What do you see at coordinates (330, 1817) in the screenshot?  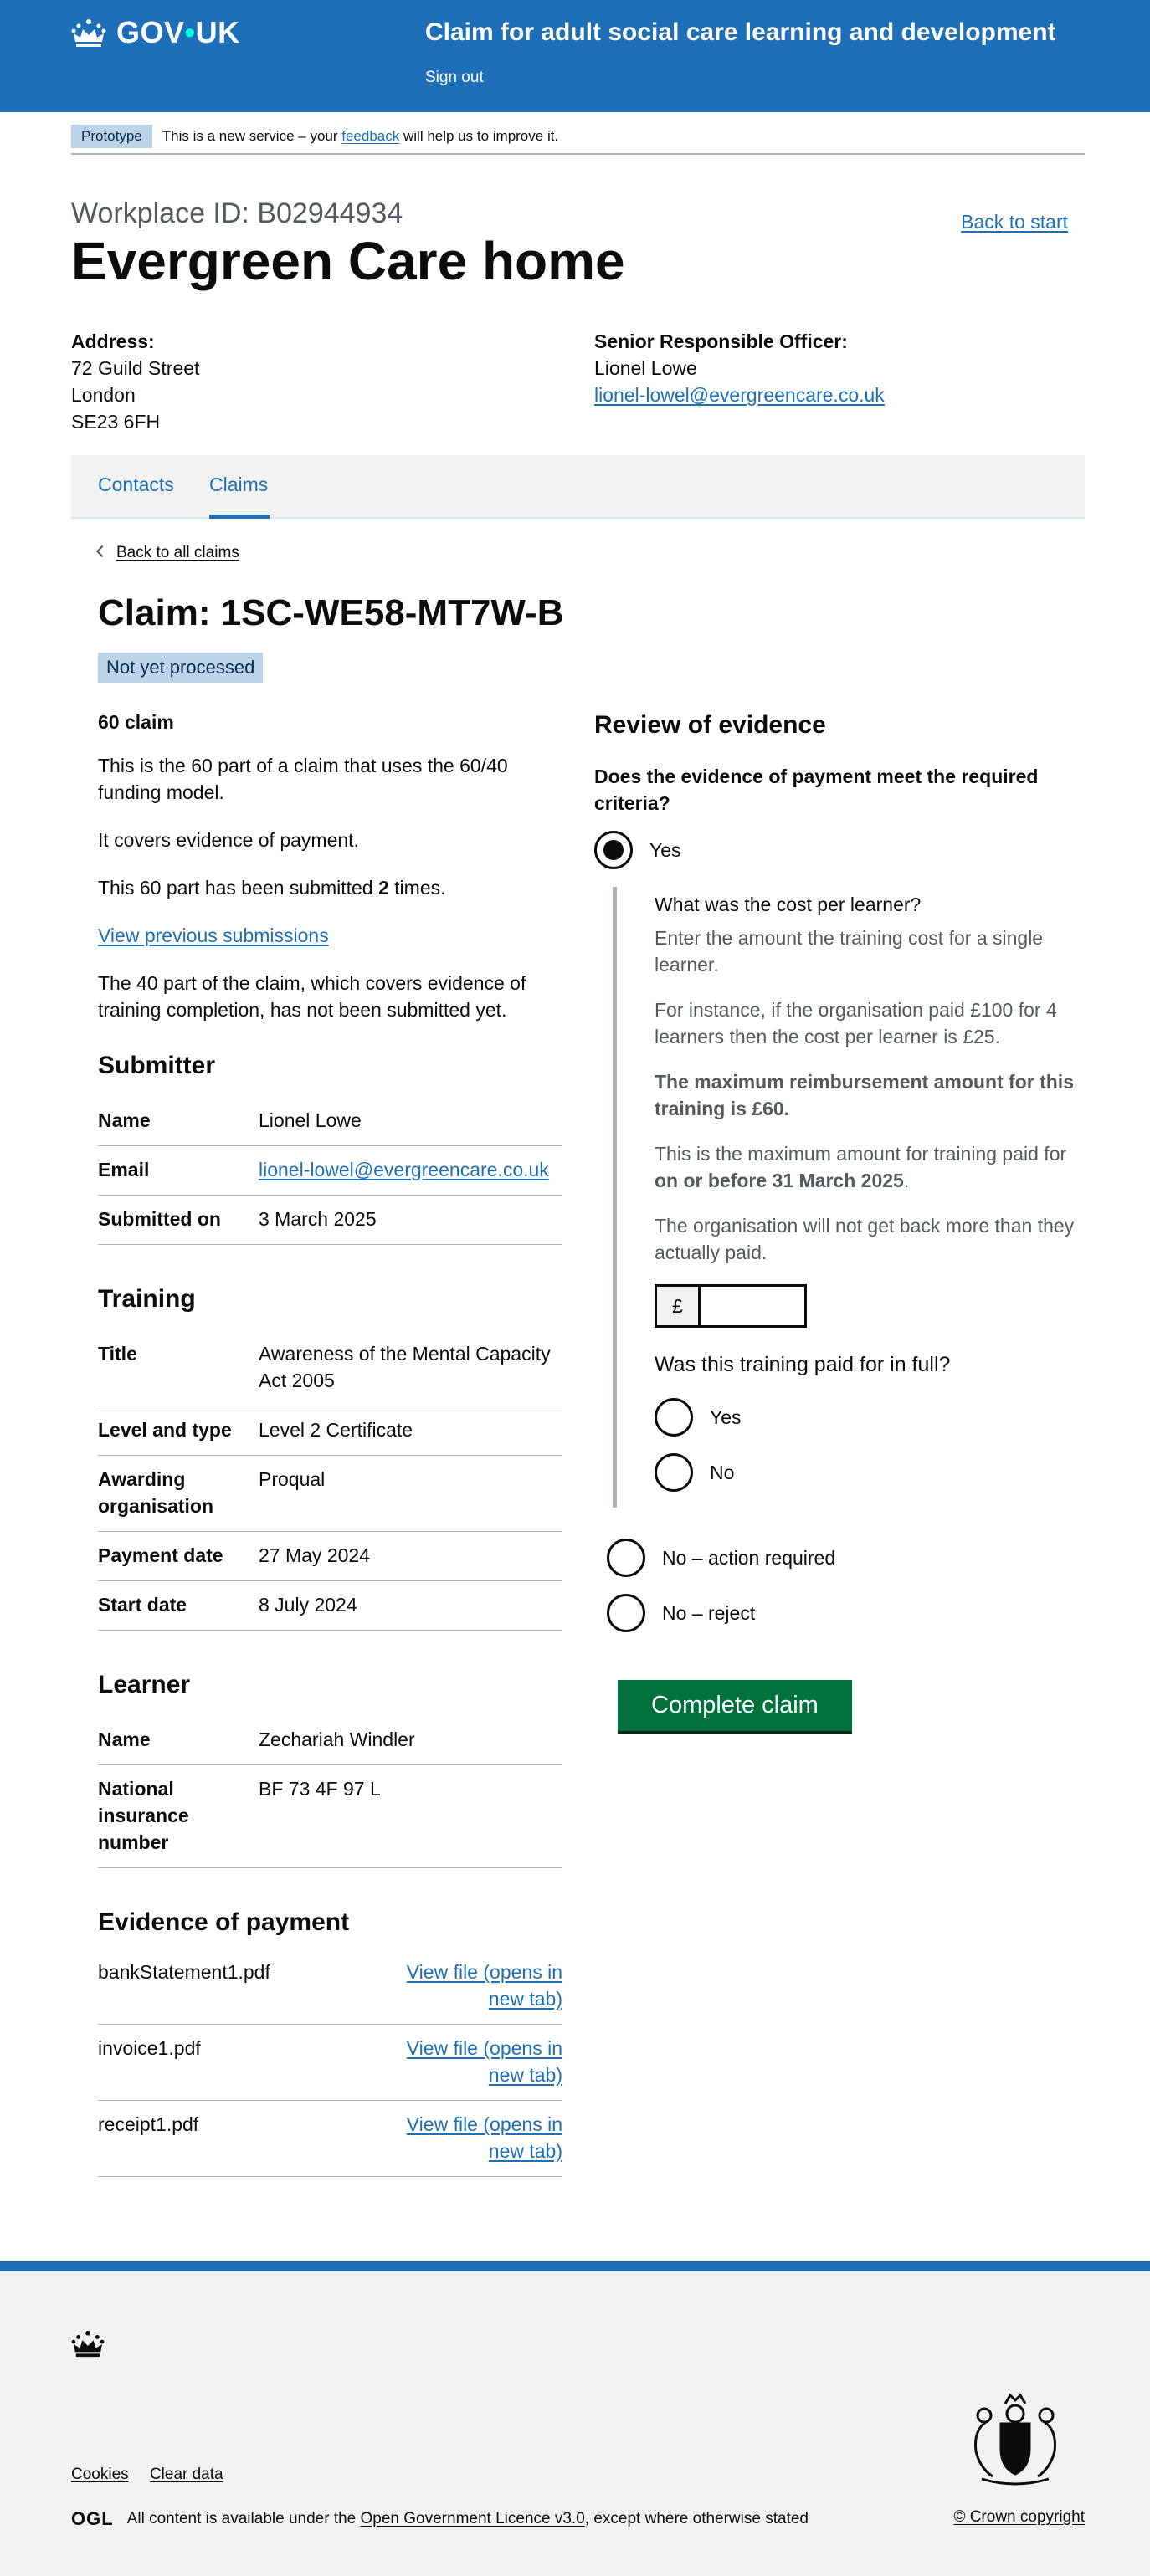 I see `table-row: National insurance number BF 73 4F 97 L` at bounding box center [330, 1817].